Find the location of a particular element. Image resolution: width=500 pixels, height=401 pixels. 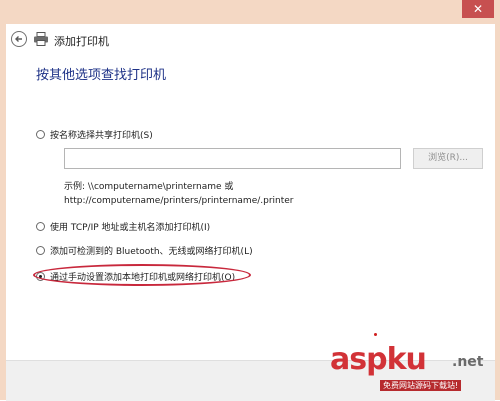

close-icon: ✕ is located at coordinates (478, 9).